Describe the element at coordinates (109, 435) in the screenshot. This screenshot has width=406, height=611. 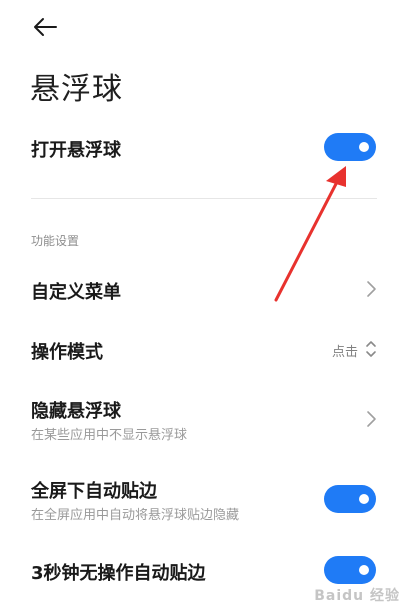
I see `hide-floating-ball-subtitle: 在某些应用中不显示悬浮球` at that location.